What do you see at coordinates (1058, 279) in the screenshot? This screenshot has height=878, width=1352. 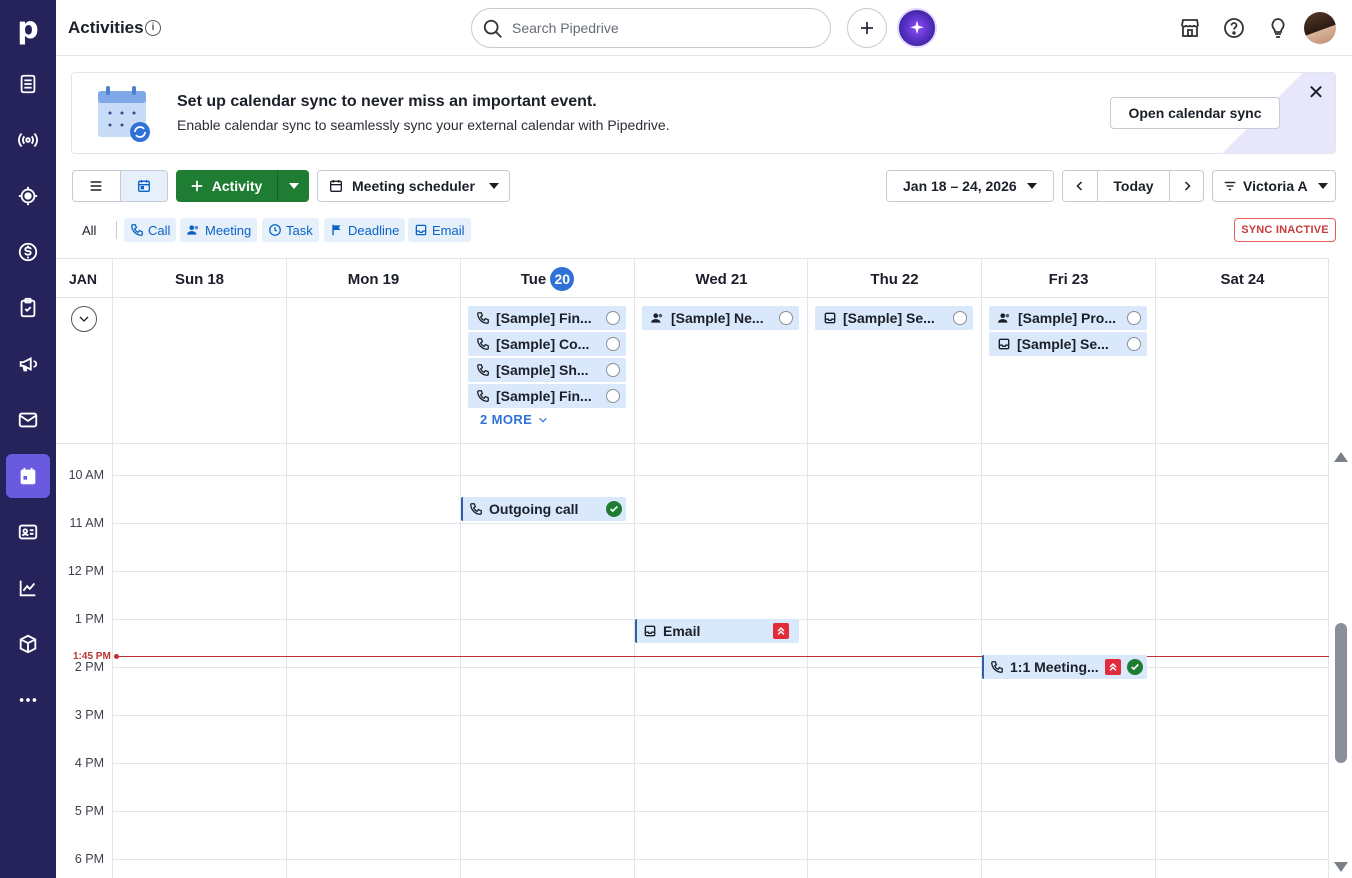 I see `day-name: Fri` at bounding box center [1058, 279].